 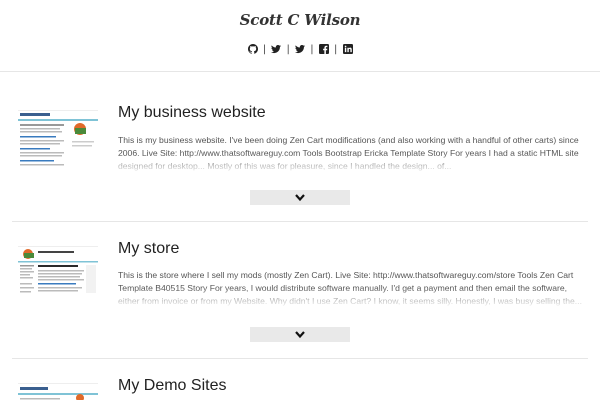 I want to click on github-icon, so click(x=252, y=49).